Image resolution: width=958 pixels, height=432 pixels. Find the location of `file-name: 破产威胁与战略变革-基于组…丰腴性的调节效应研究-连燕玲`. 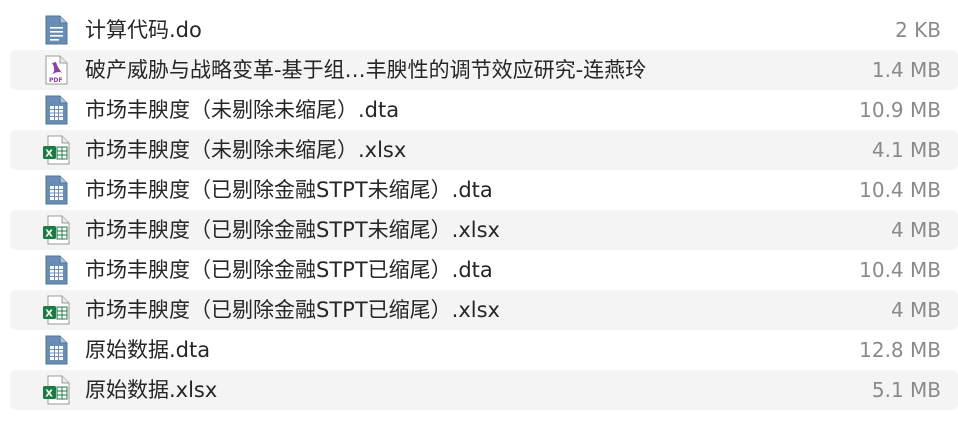

file-name: 破产威胁与战略变革-基于组…丰腴性的调节效应研究-连燕玲 is located at coordinates (366, 70).